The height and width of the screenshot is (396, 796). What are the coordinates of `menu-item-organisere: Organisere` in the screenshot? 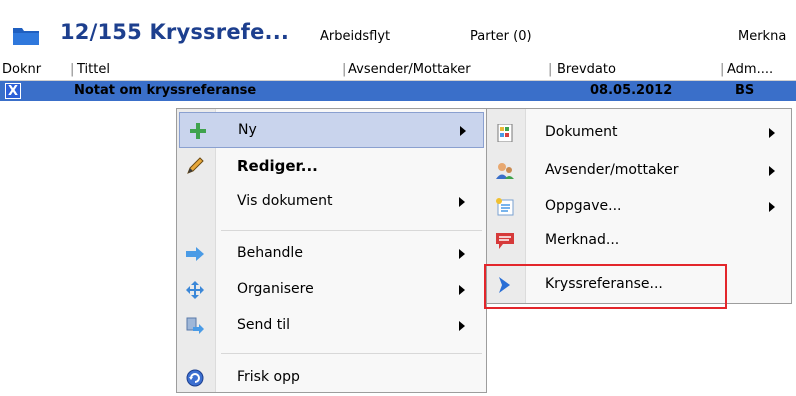 It's located at (331, 290).